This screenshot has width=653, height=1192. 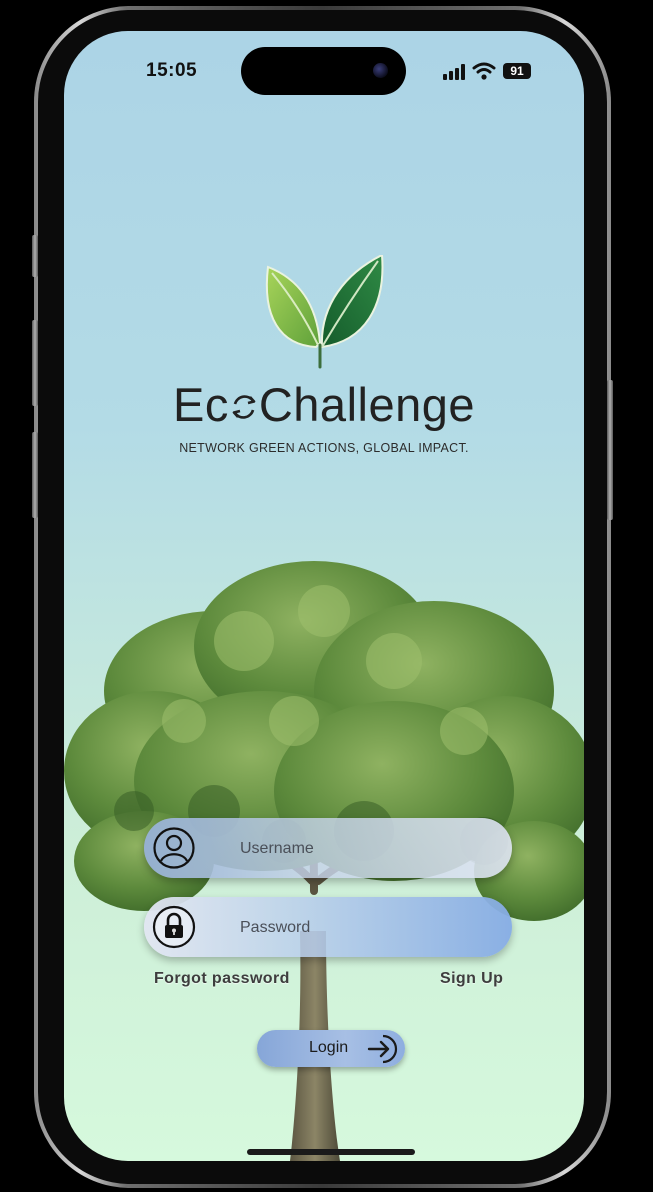 What do you see at coordinates (380, 70) in the screenshot?
I see `front-camera` at bounding box center [380, 70].